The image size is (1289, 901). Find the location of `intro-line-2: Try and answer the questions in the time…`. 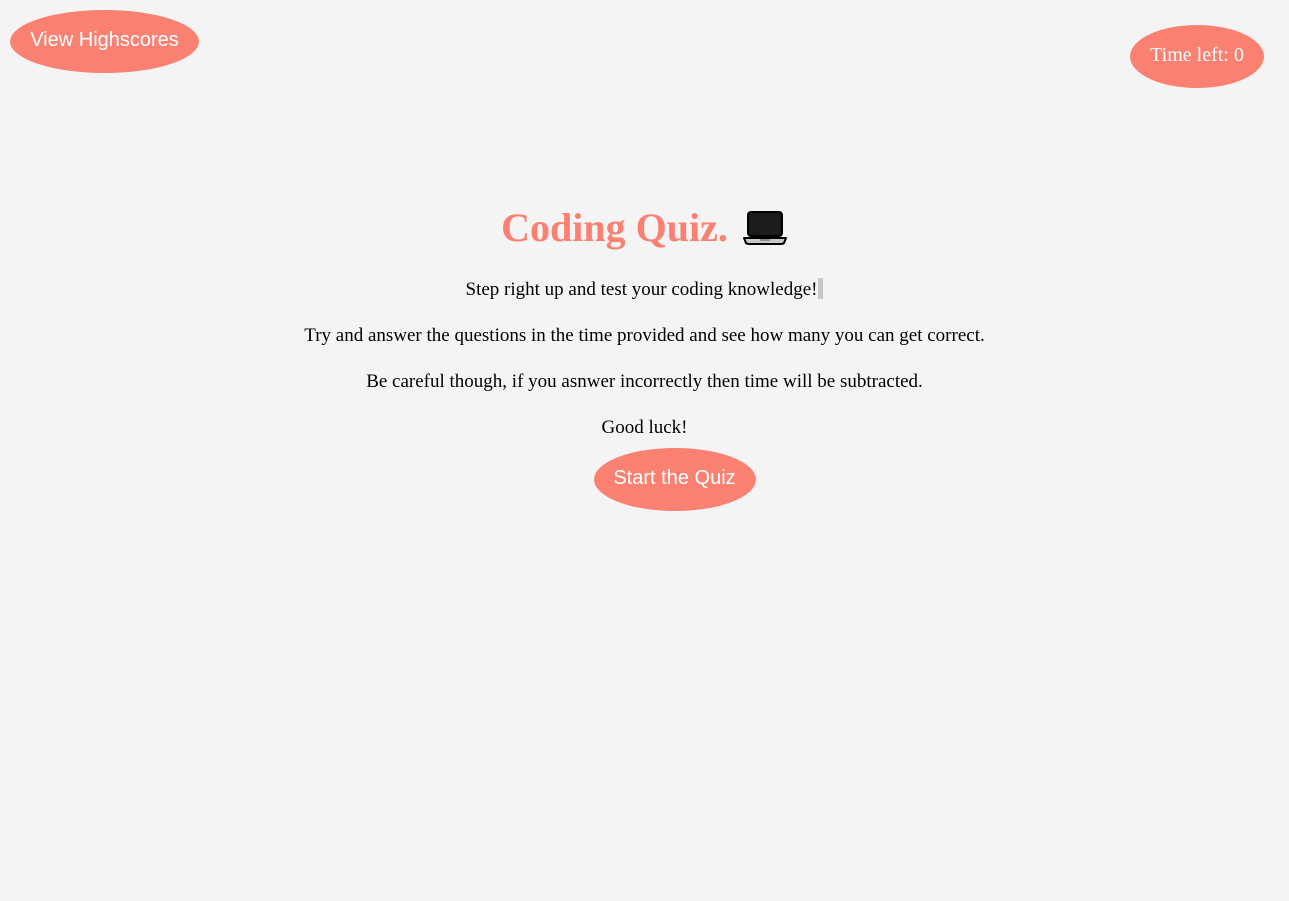

intro-line-2: Try and answer the questions in the time… is located at coordinates (644, 335).